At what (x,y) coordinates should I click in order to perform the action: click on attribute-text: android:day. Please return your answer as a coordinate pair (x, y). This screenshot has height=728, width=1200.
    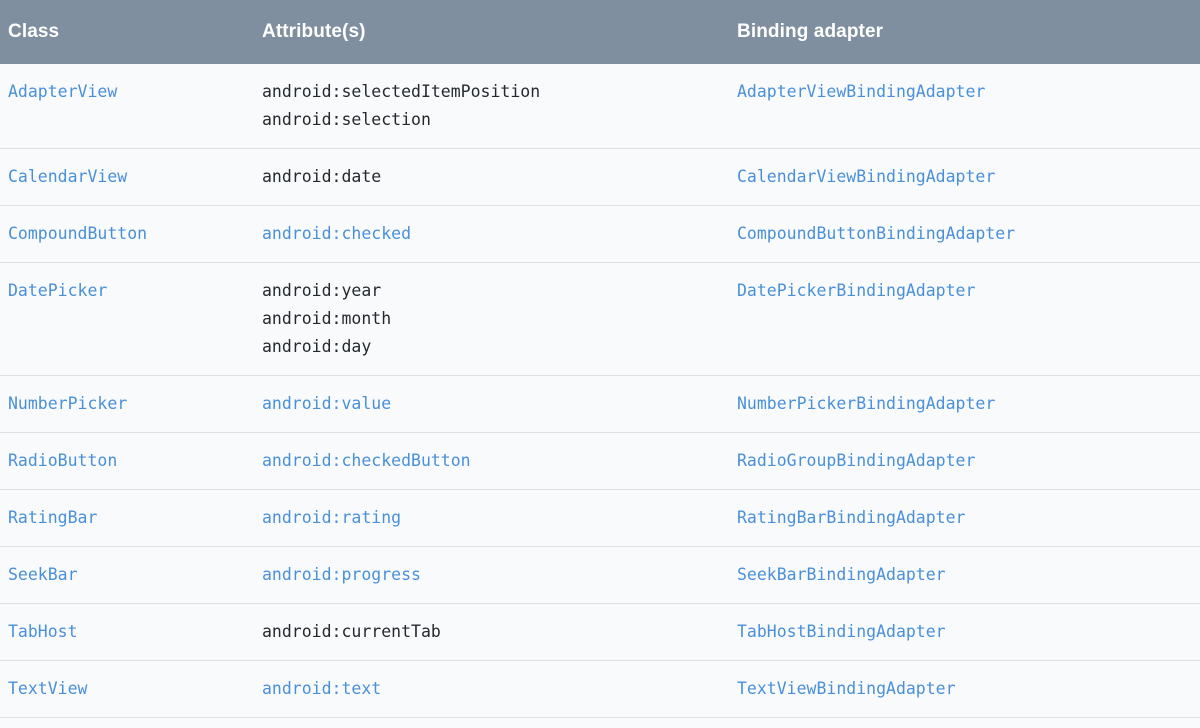
    Looking at the image, I should click on (317, 346).